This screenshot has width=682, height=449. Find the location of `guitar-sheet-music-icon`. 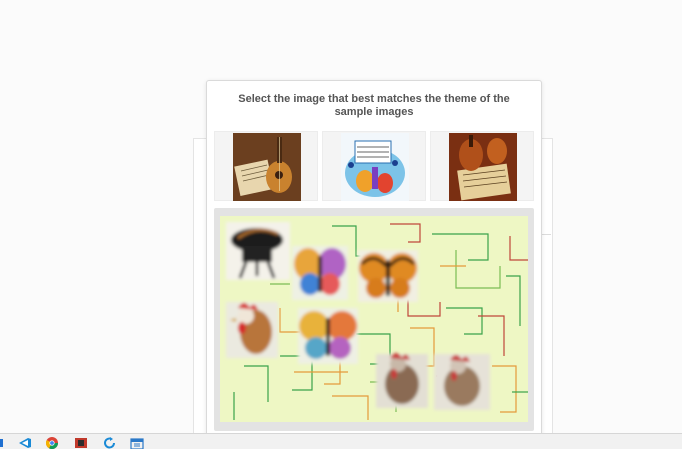

guitar-sheet-music-icon is located at coordinates (267, 167).